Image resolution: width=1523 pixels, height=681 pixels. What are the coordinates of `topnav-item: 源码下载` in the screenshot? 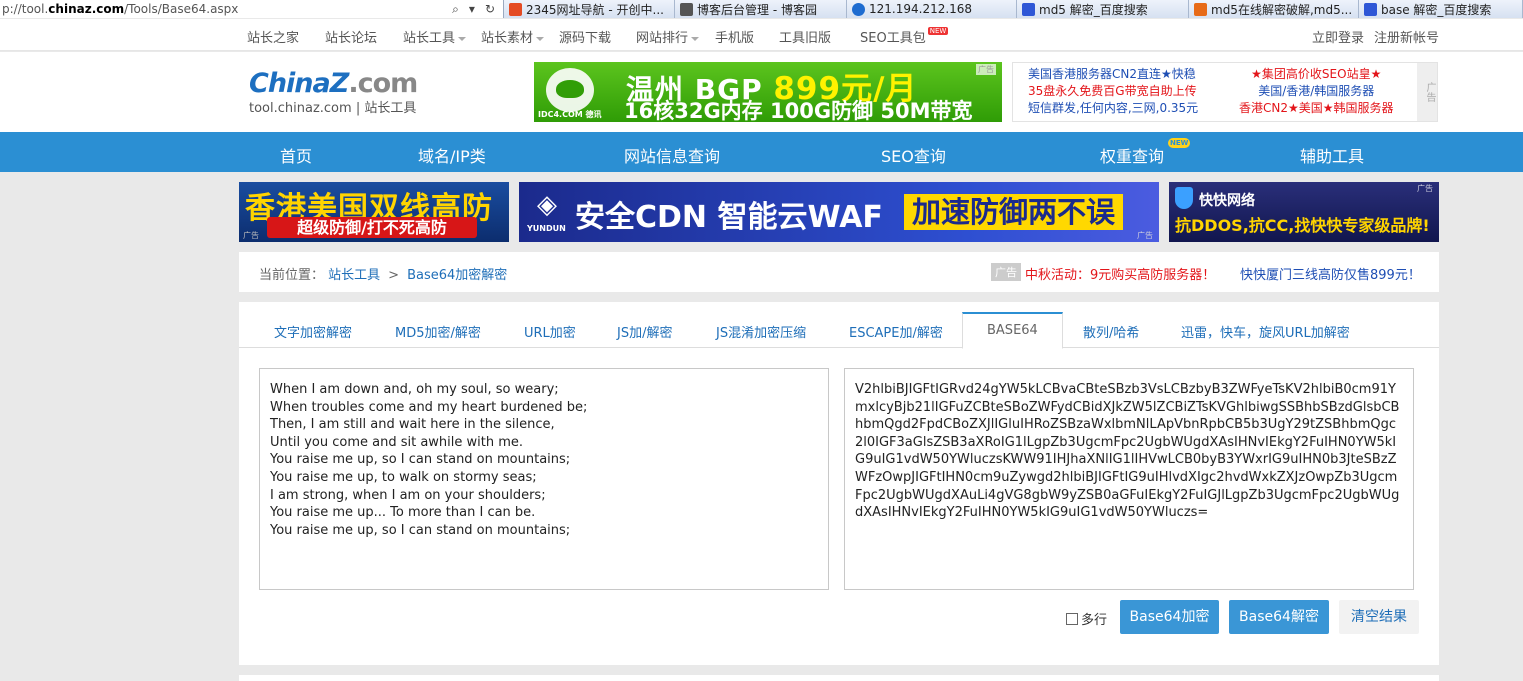 It's located at (585, 36).